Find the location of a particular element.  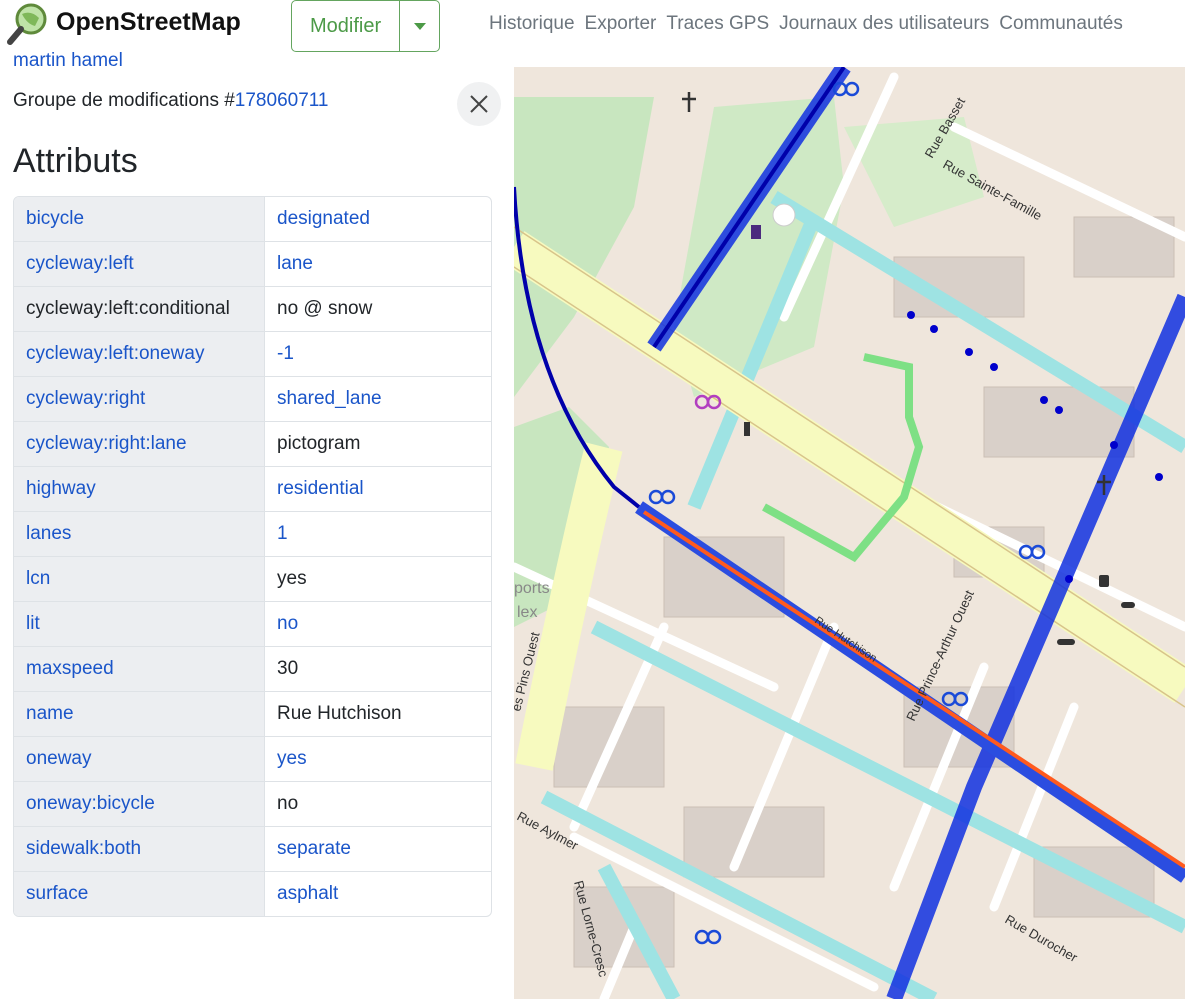

tag-row: cycleway:left:oneway -1 is located at coordinates (252, 353).